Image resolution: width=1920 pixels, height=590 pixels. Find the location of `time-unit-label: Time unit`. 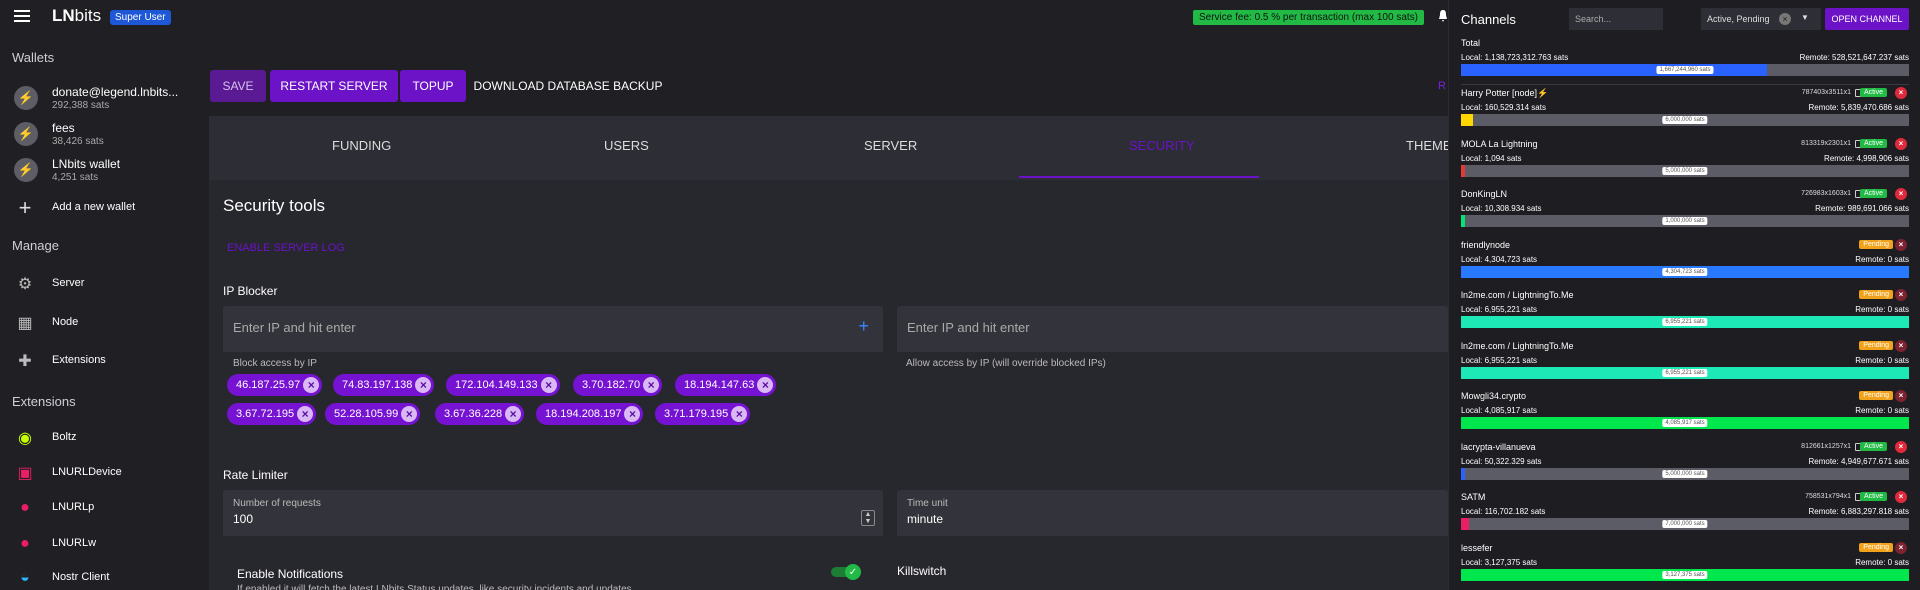

time-unit-label: Time unit is located at coordinates (927, 503).